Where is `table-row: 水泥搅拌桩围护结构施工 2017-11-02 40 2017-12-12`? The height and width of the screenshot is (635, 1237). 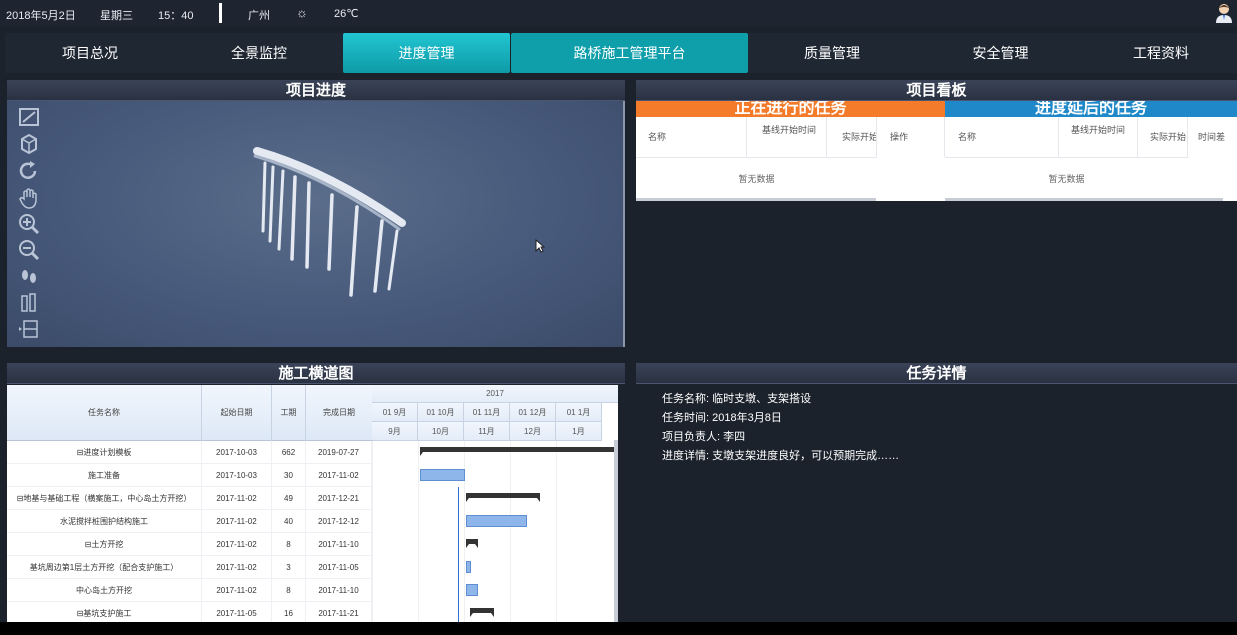
table-row: 水泥搅拌桩围护结构施工 2017-11-02 40 2017-12-12 is located at coordinates (189, 521).